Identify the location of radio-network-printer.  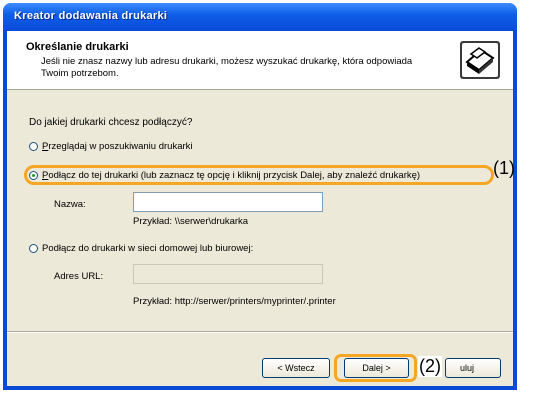
(33, 248).